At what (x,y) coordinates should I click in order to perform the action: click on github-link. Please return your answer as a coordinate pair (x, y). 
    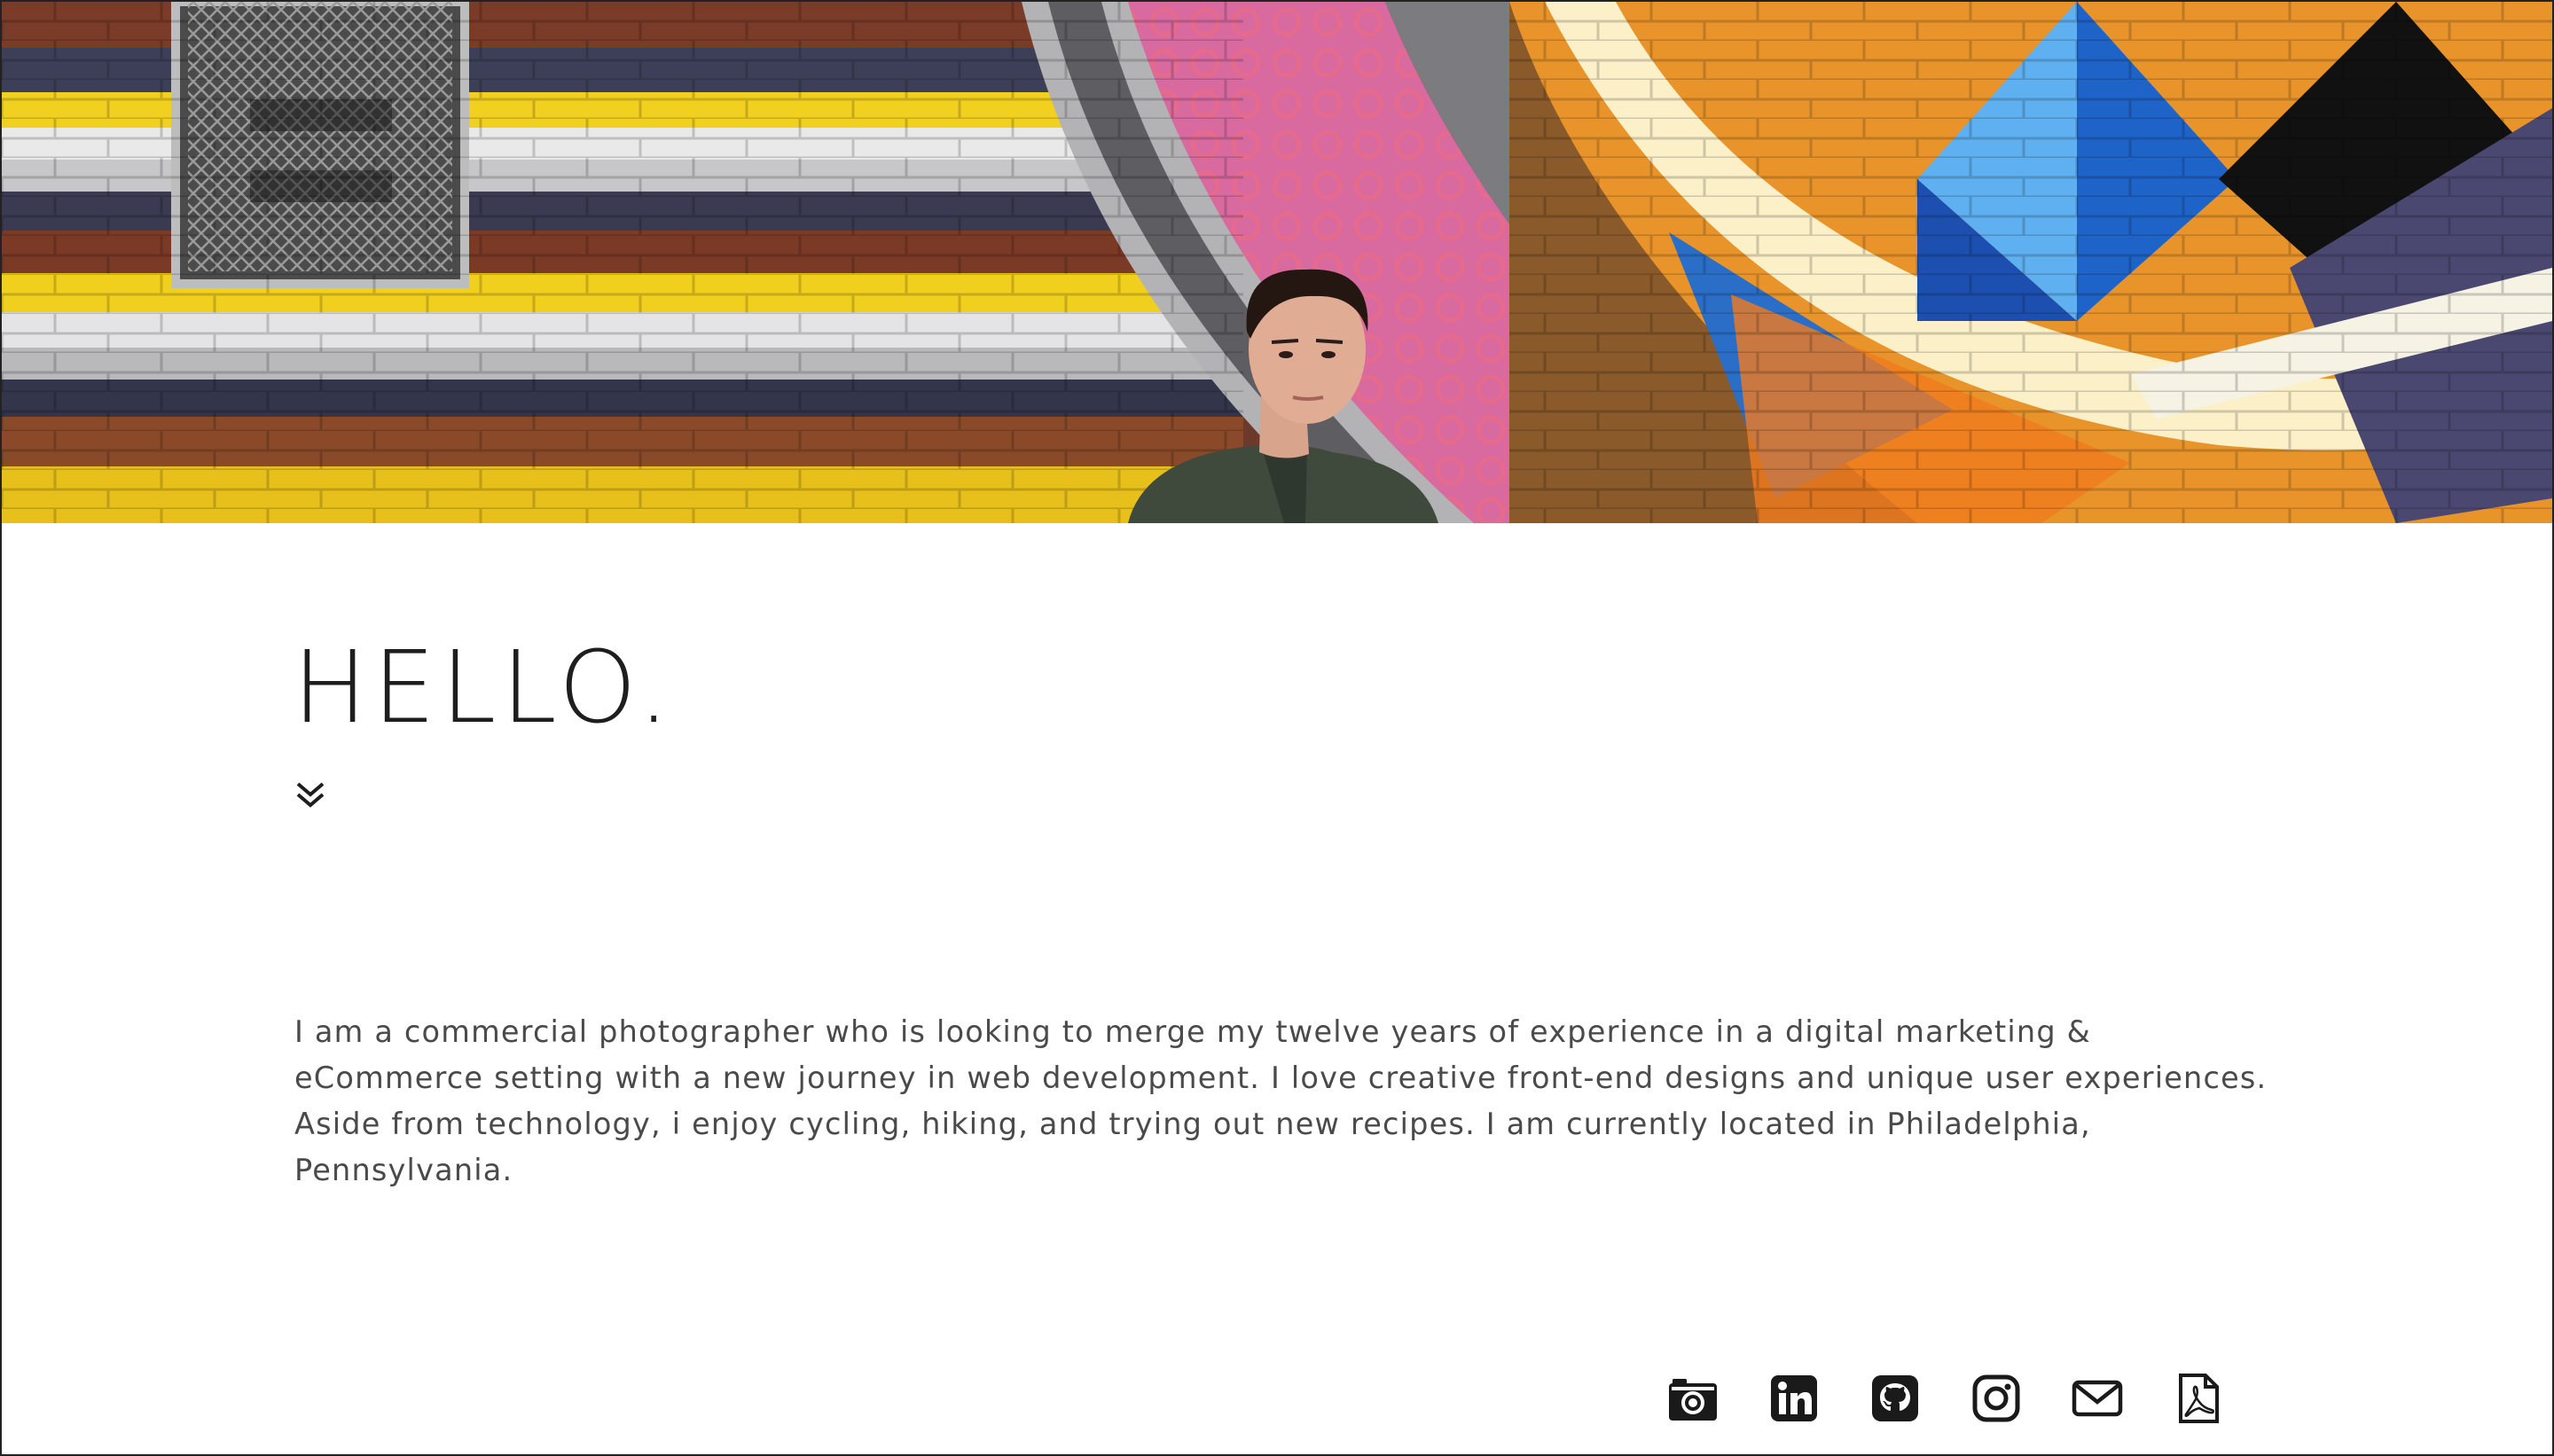
    Looking at the image, I should click on (1895, 1398).